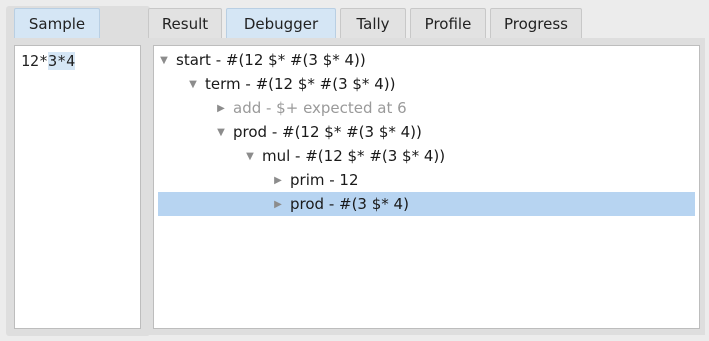 This screenshot has height=341, width=709. What do you see at coordinates (426, 84) in the screenshot?
I see `tree-node-term: ▼ term - #(12 $* #(3 $* 4))` at bounding box center [426, 84].